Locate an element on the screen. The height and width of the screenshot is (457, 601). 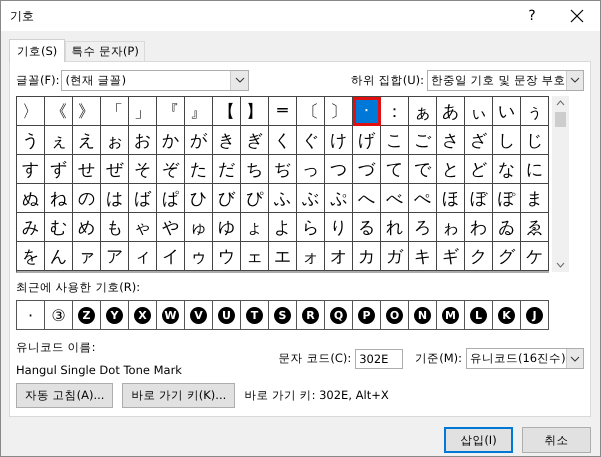
symbol-cell: ね is located at coordinates (59, 198).